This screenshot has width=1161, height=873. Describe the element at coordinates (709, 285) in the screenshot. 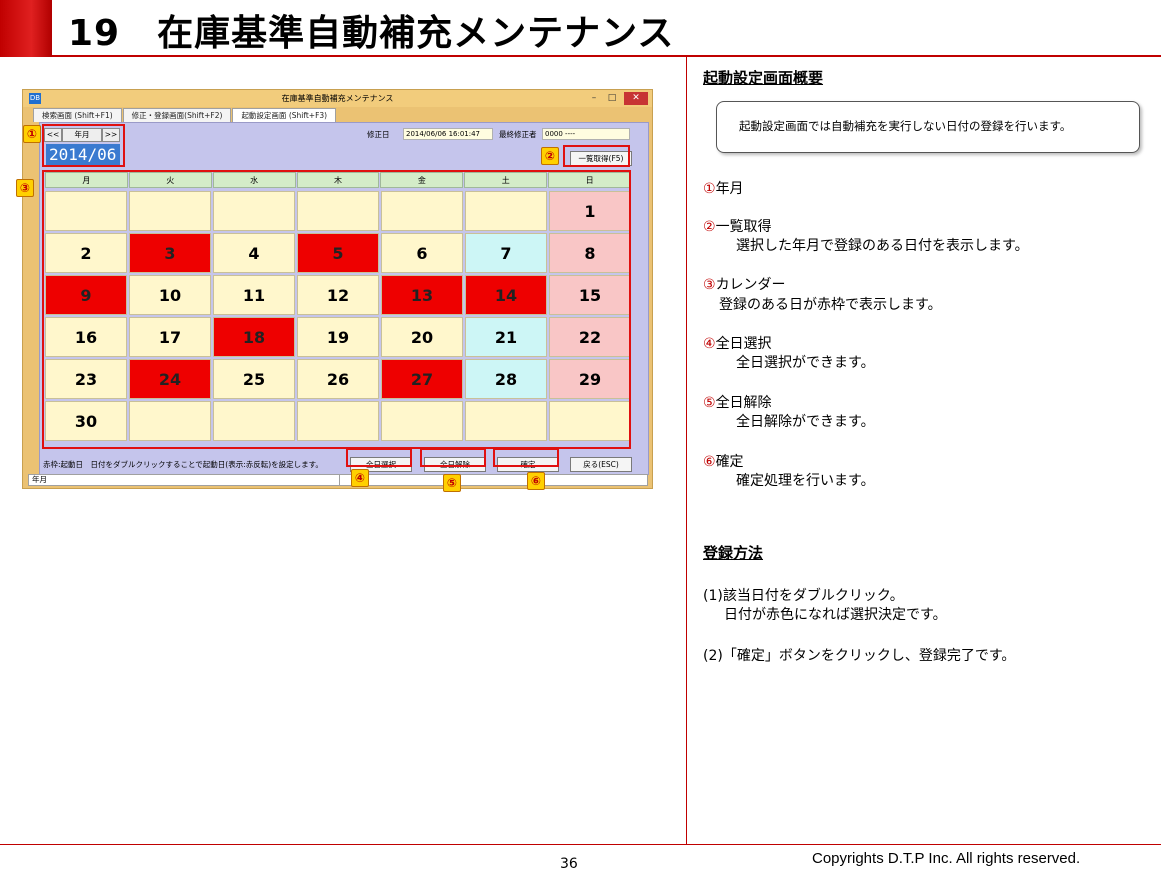

I see `item-3-number: ③` at that location.